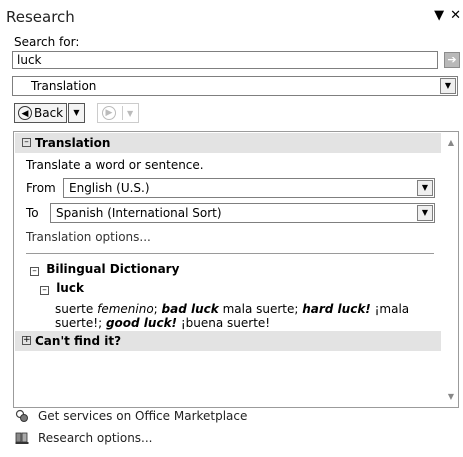 This screenshot has height=457, width=463. I want to click on close-icon: ✕, so click(455, 15).